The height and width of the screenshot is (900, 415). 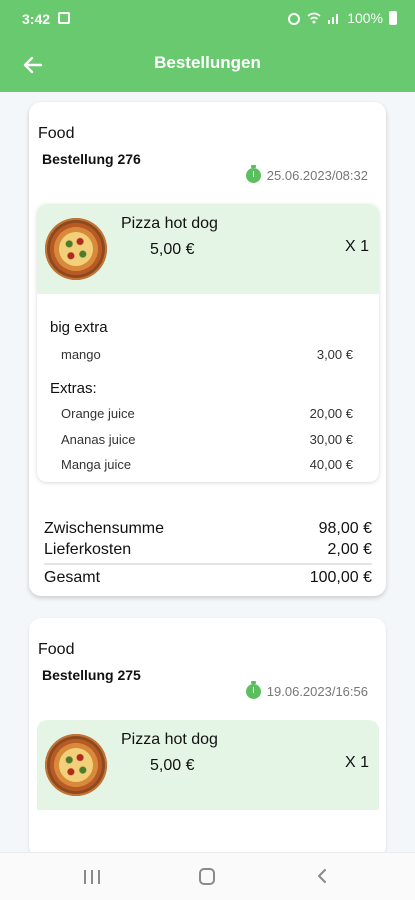 What do you see at coordinates (88, 549) in the screenshot?
I see `delivery-label: Lieferkosten` at bounding box center [88, 549].